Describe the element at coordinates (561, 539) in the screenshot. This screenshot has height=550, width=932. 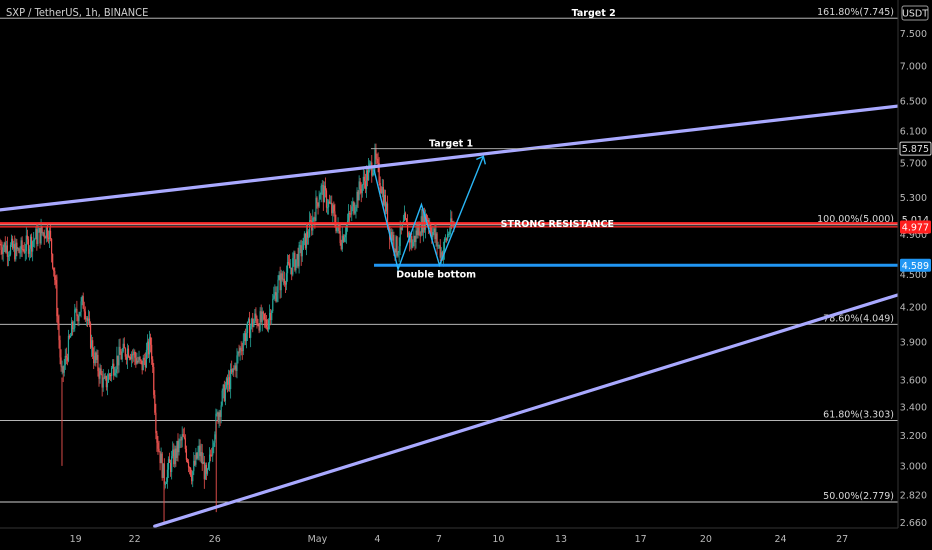
I see `time-tick-label: 13` at that location.